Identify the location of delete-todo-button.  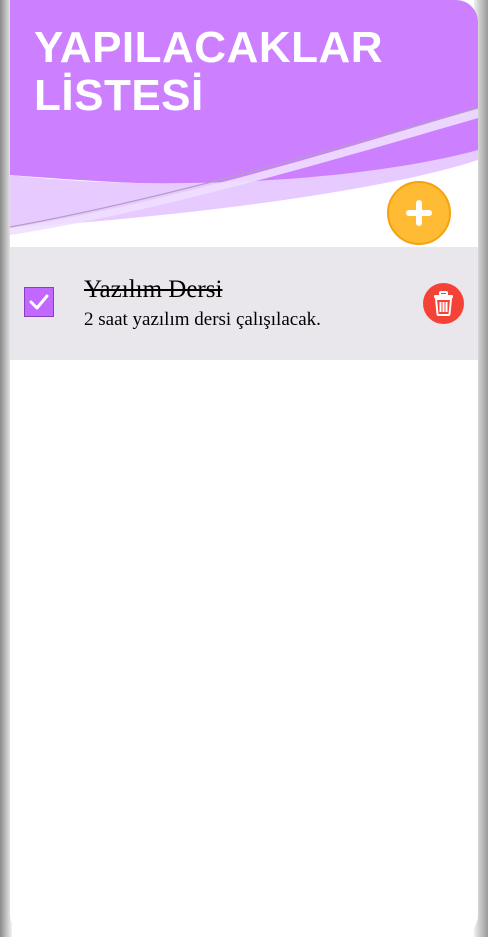
(443, 303).